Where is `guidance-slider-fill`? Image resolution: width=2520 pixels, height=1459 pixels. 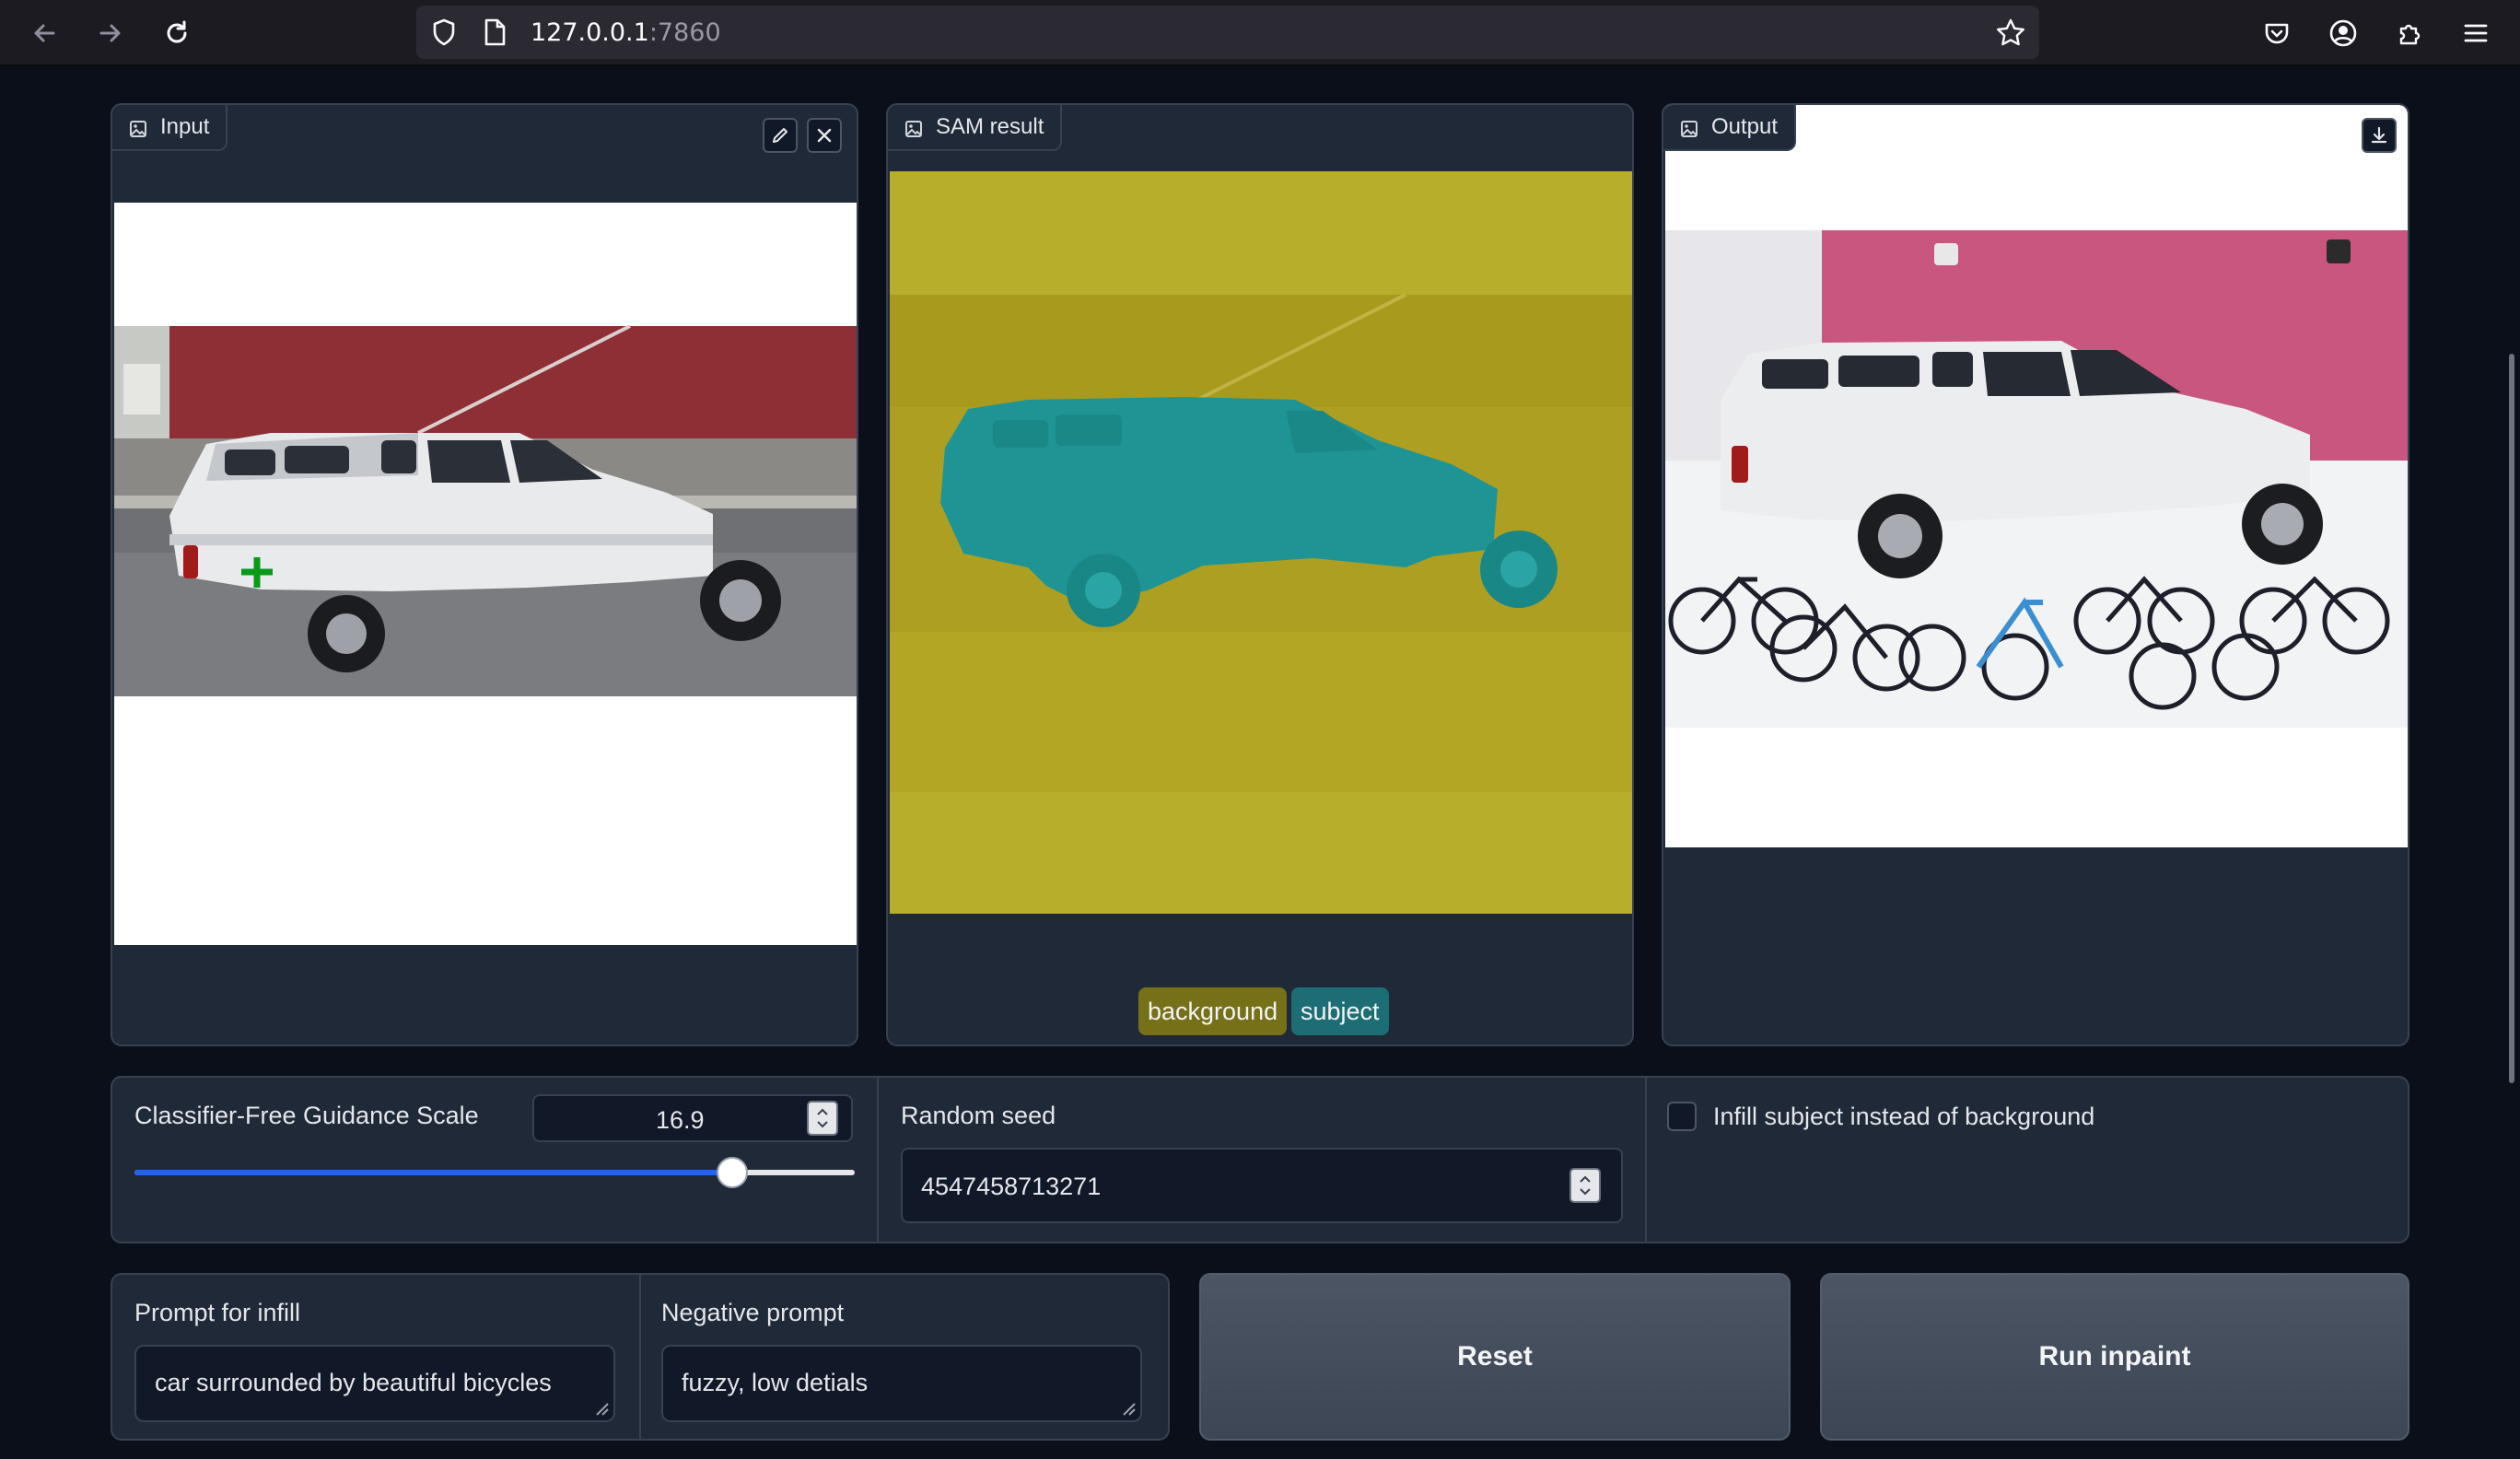 guidance-slider-fill is located at coordinates (432, 1173).